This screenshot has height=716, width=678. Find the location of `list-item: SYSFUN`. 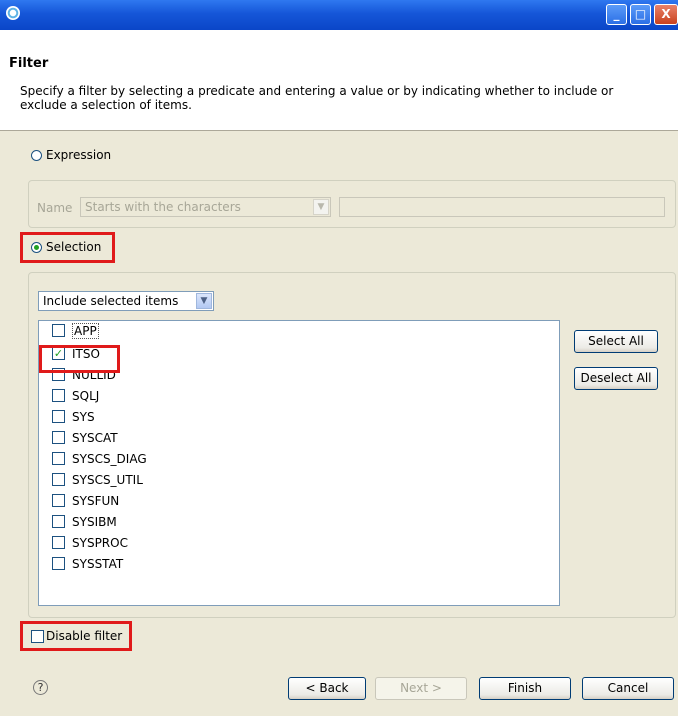

list-item: SYSFUN is located at coordinates (299, 498).